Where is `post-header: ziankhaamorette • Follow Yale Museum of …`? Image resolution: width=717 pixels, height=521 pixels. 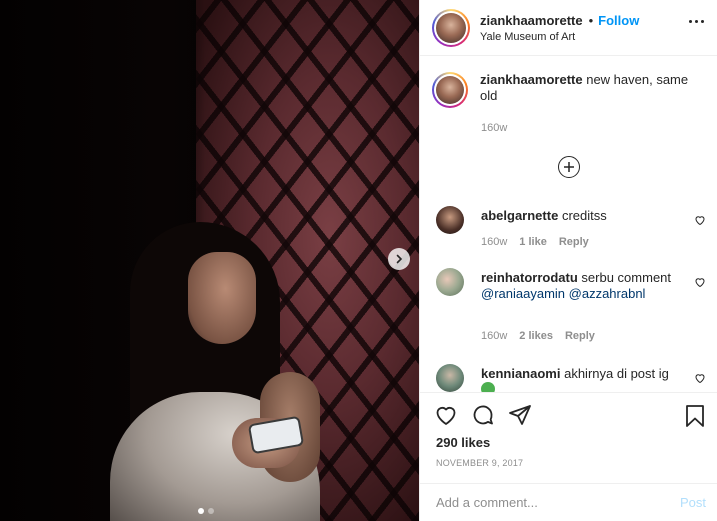 post-header: ziankhaamorette • Follow Yale Museum of … is located at coordinates (568, 28).